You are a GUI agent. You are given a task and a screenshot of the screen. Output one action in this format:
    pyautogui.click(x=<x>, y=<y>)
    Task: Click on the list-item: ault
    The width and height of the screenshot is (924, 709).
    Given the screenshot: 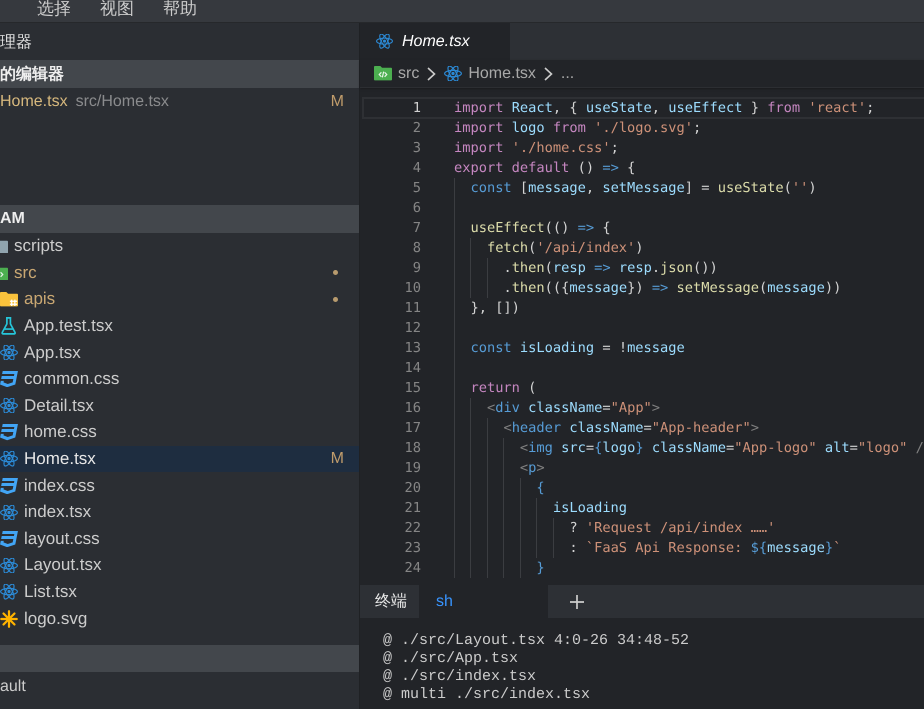 What is the action you would take?
    pyautogui.click(x=13, y=687)
    